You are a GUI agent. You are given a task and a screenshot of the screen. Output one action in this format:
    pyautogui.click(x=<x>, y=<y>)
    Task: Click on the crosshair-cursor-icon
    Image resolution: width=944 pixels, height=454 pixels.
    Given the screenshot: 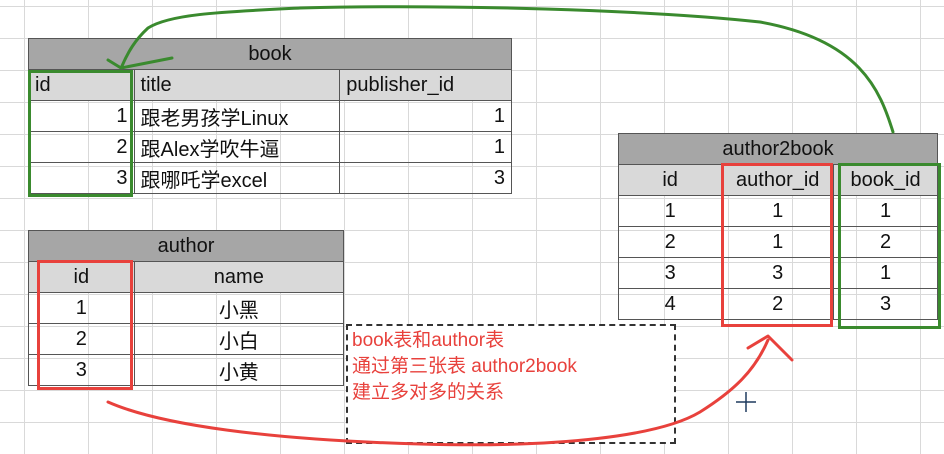 What is the action you would take?
    pyautogui.click(x=746, y=402)
    